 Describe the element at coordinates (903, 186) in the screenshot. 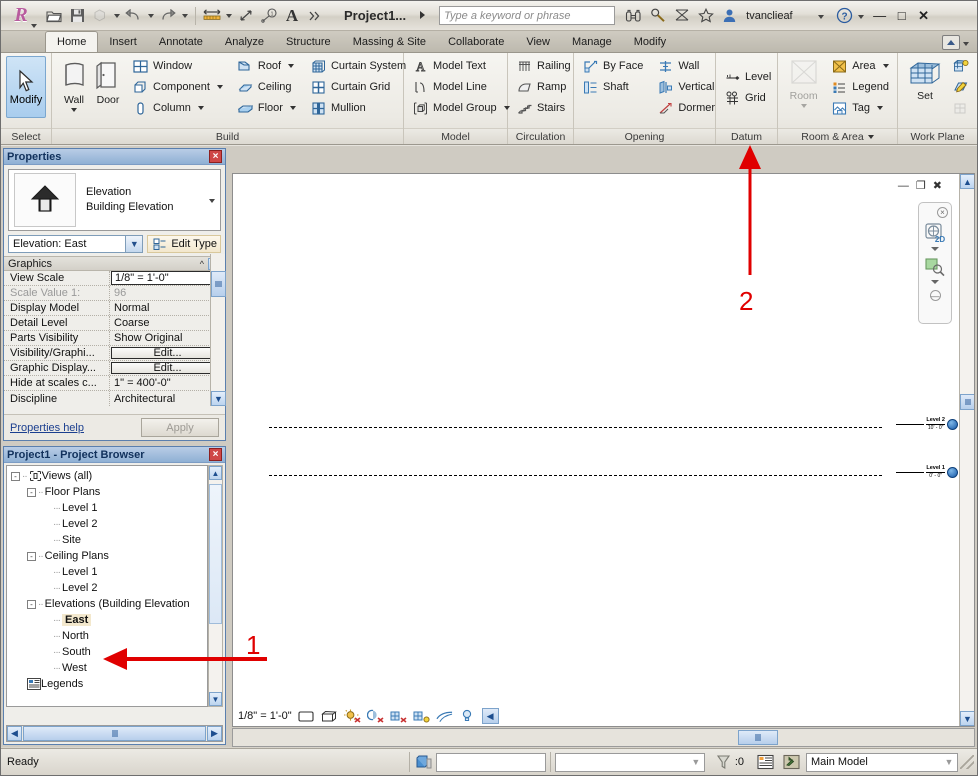

I see `view-minimize-icon: —` at that location.